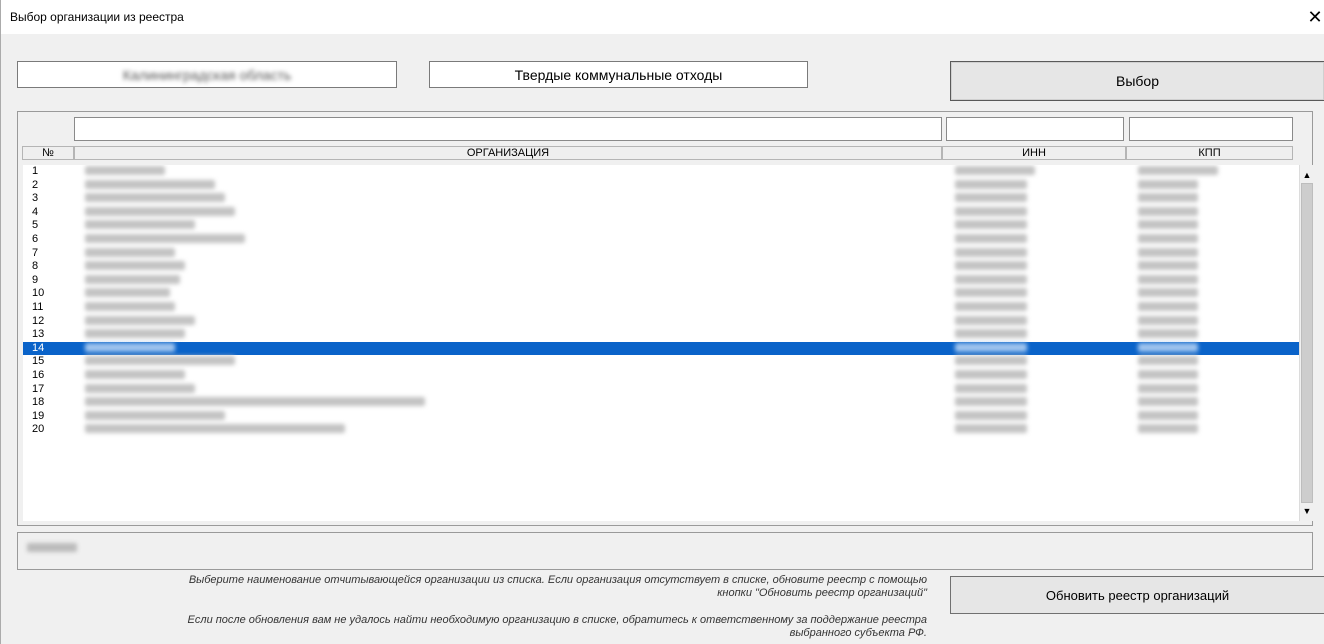 This screenshot has height=644, width=1324. Describe the element at coordinates (1307, 175) in the screenshot. I see `scroll-up-icon: ▲` at that location.